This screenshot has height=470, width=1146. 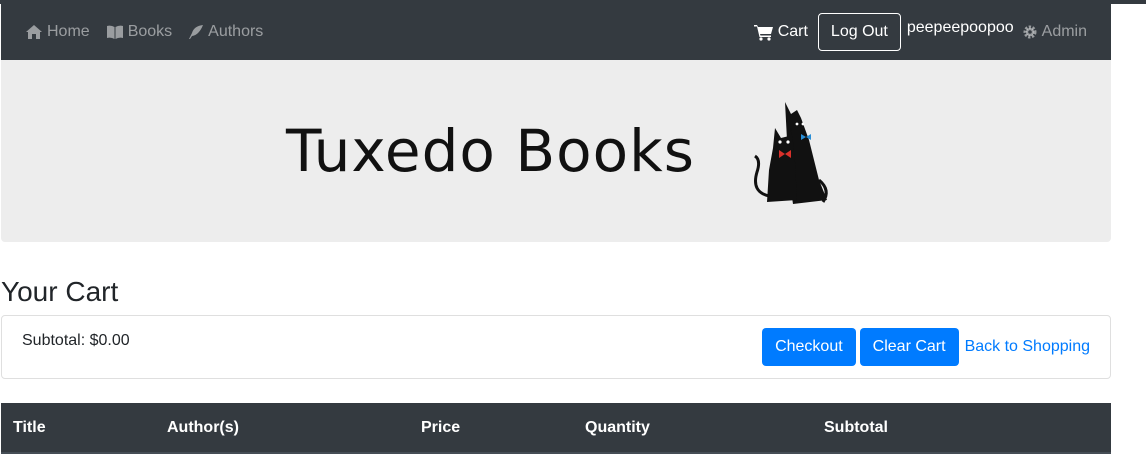 I want to click on clear-cart-button: Clear Cart, so click(x=909, y=347).